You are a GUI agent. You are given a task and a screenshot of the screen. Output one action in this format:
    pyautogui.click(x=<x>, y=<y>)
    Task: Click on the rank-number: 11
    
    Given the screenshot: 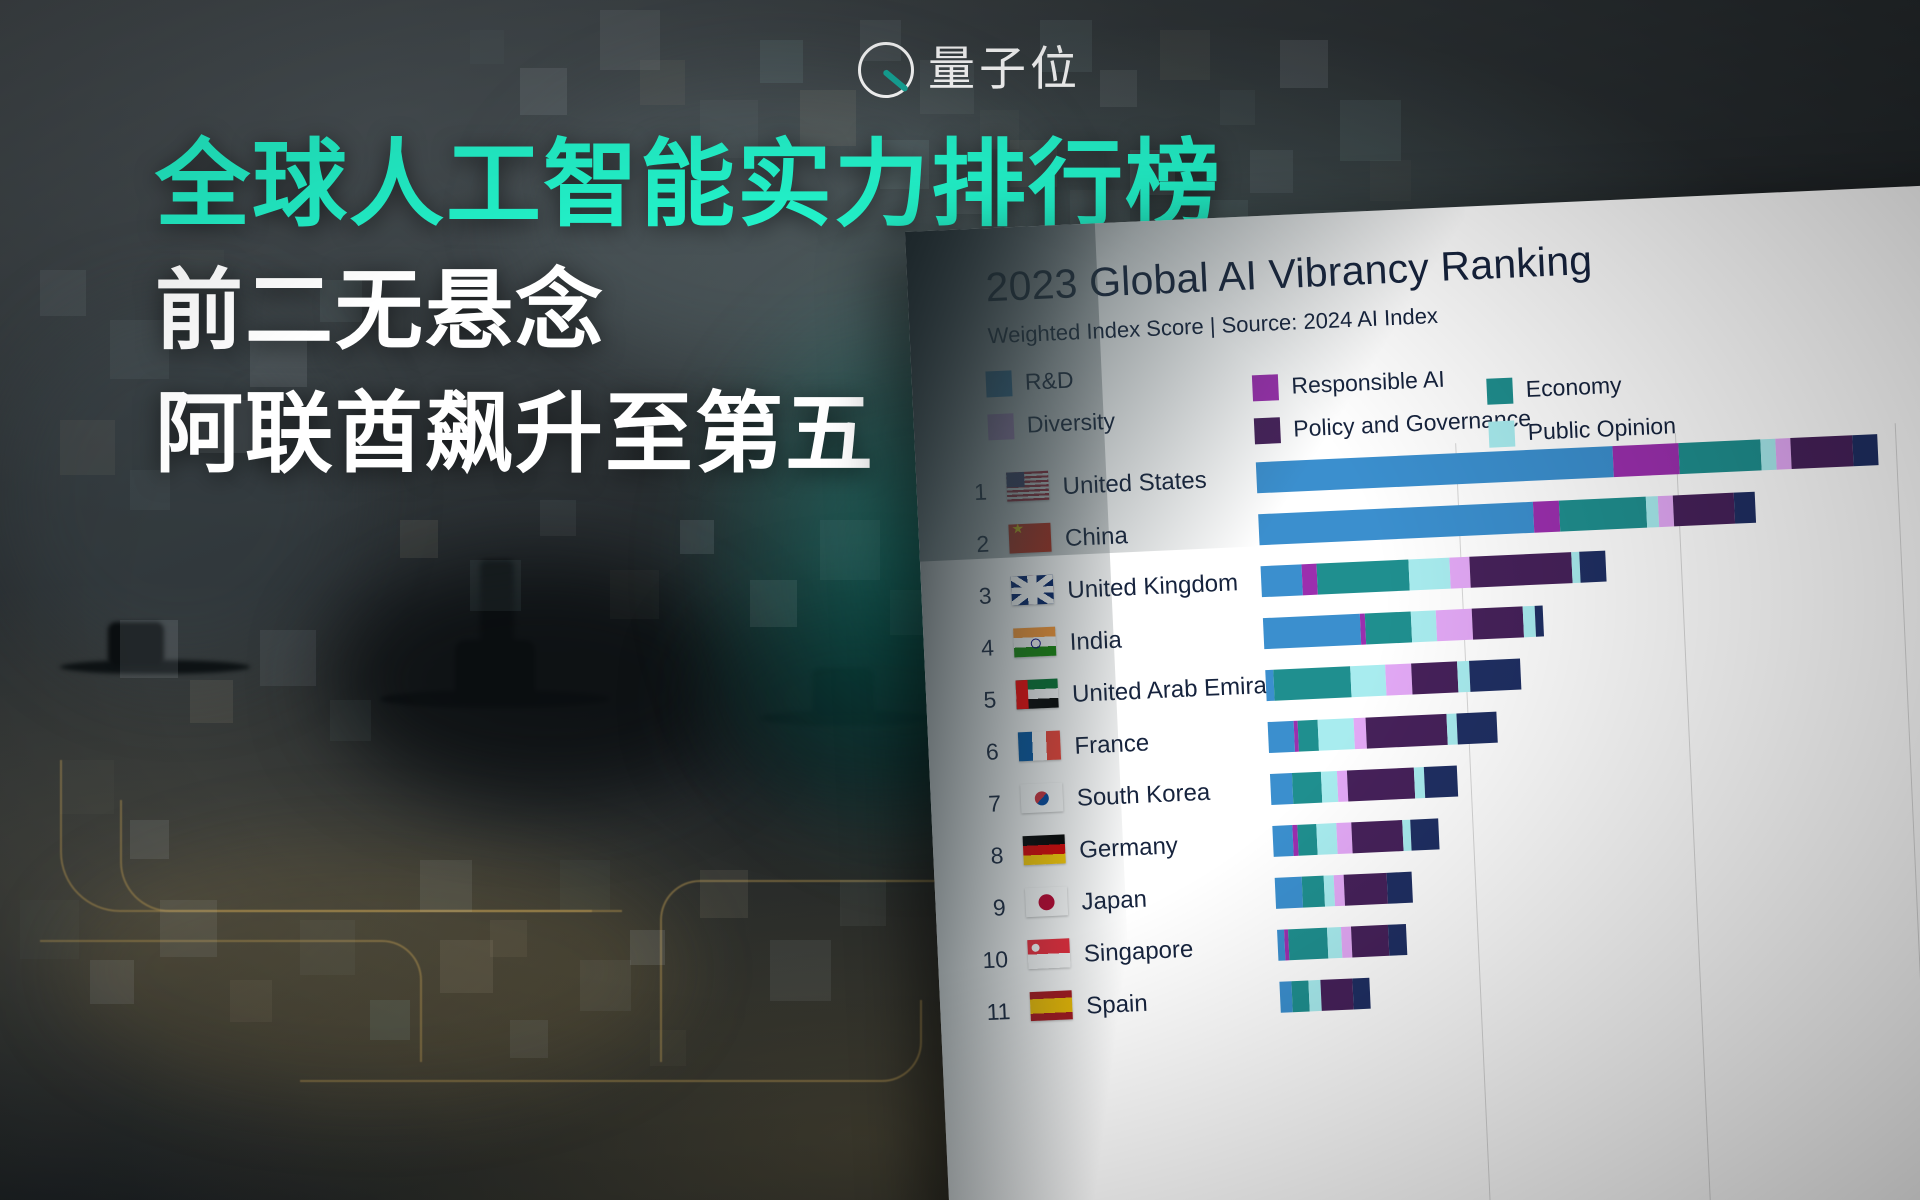 What is the action you would take?
    pyautogui.click(x=998, y=1012)
    